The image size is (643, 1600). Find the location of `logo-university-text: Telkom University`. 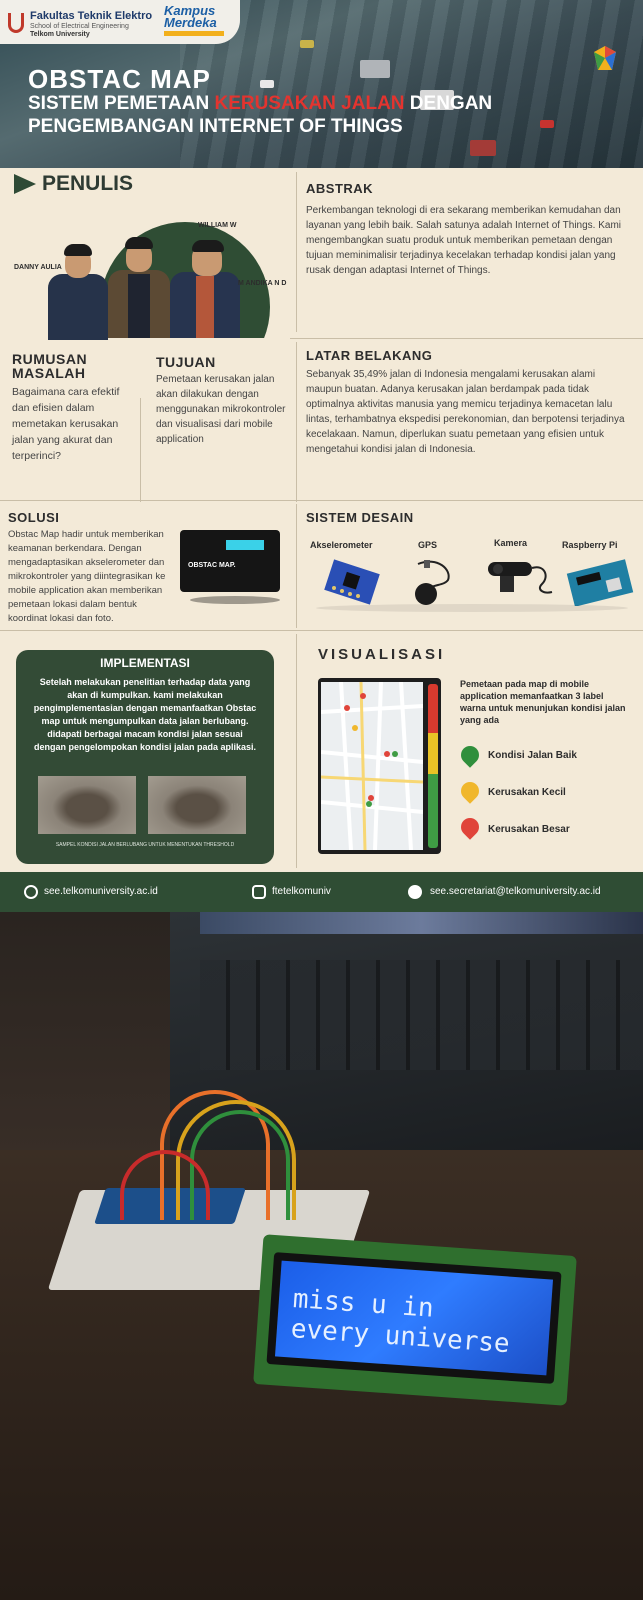

logo-university-text: Telkom University is located at coordinates (60, 34).